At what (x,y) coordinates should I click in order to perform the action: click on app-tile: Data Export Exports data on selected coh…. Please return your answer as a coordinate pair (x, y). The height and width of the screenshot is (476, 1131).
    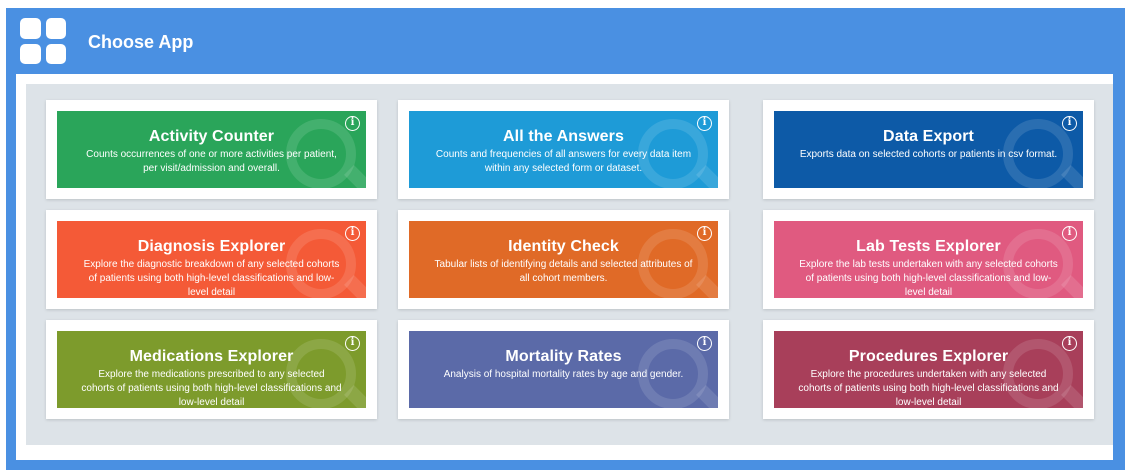
    Looking at the image, I should click on (928, 149).